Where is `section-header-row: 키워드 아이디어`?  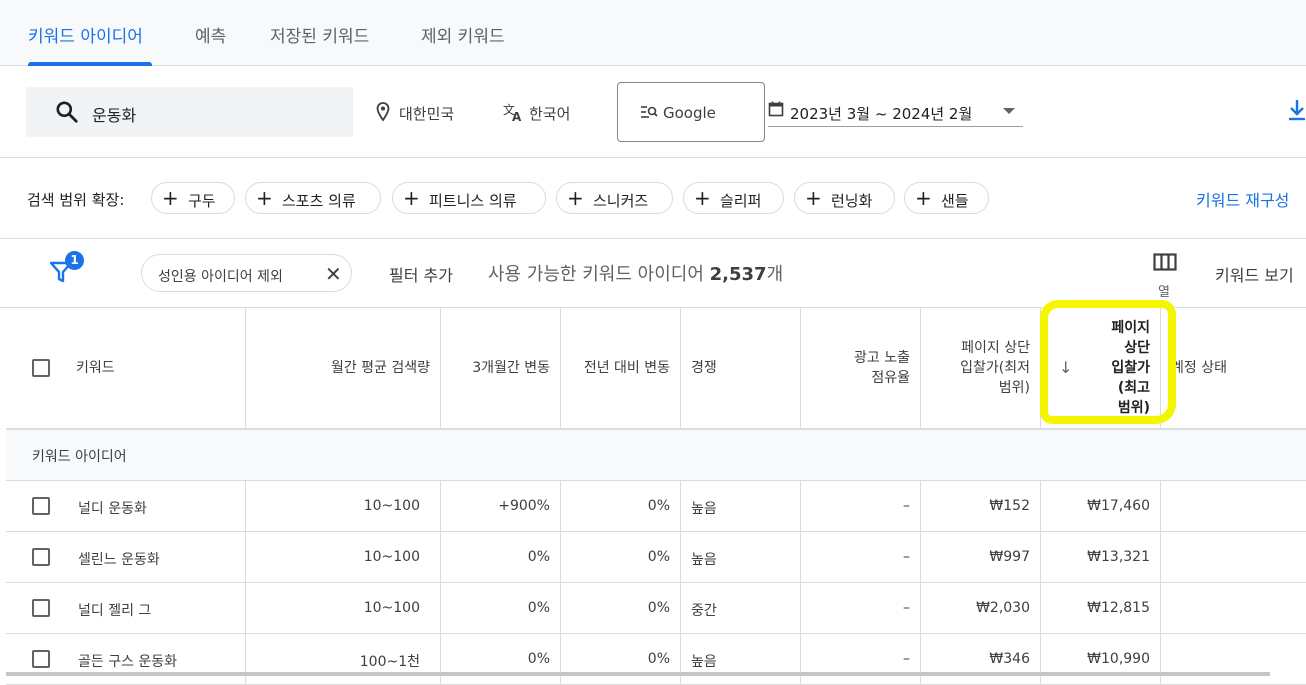 section-header-row: 키워드 아이디어 is located at coordinates (656, 455).